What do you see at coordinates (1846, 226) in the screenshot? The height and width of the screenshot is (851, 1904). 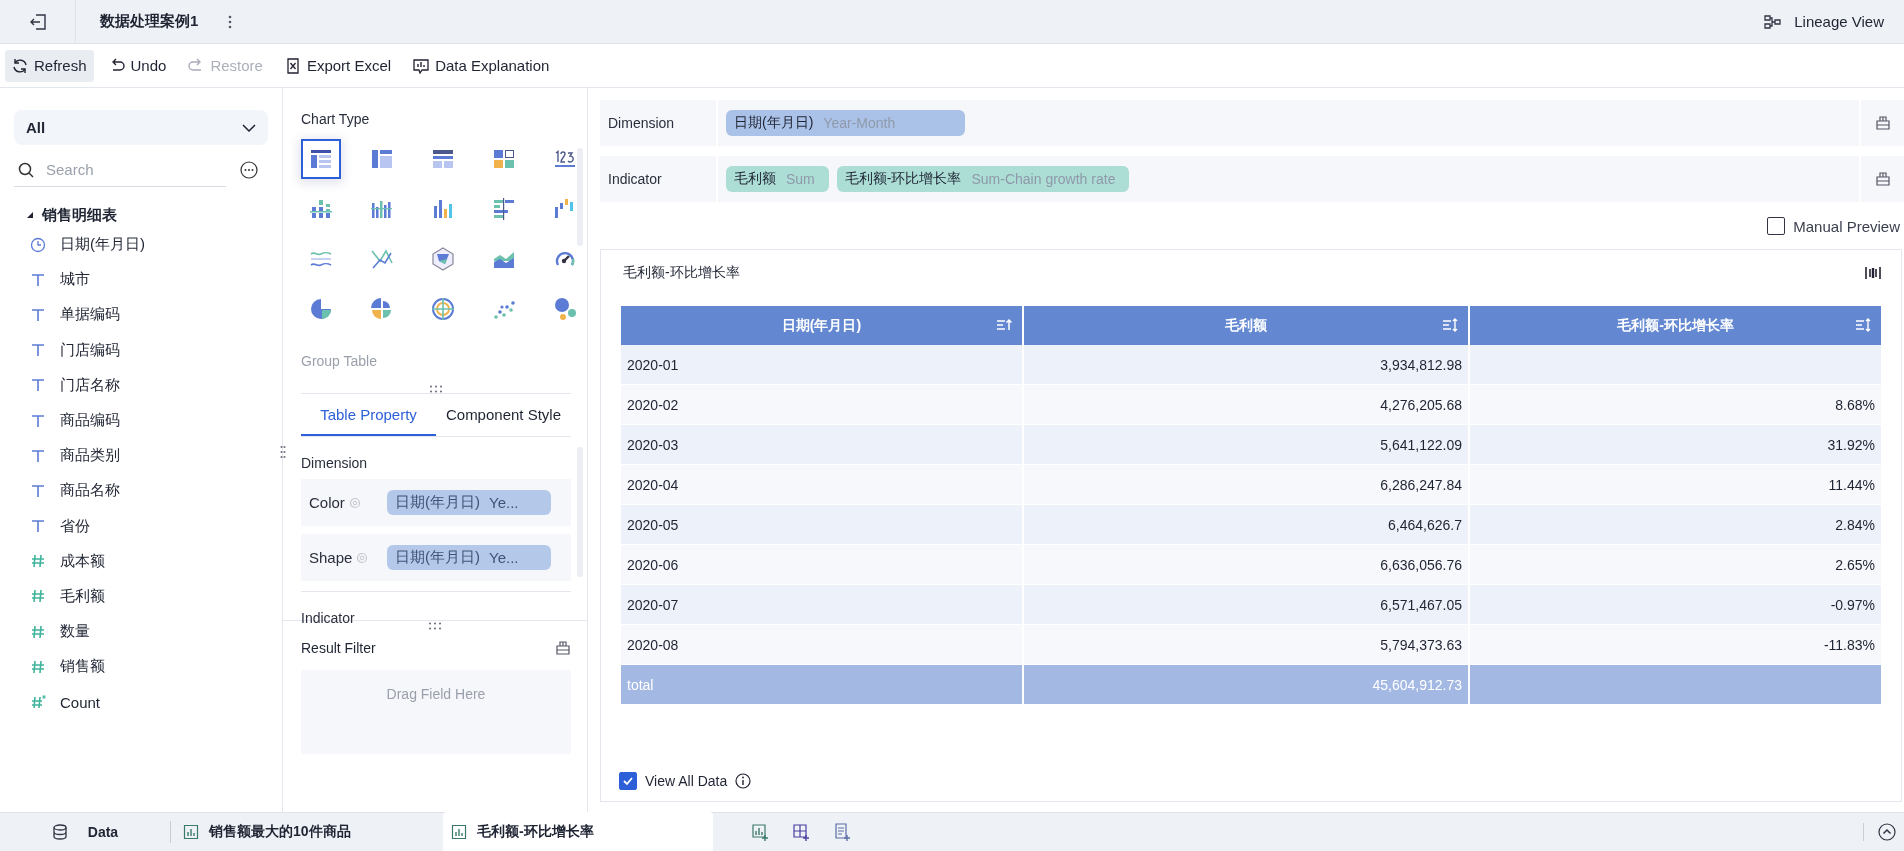 I see `checkbox-label: Manual Preview` at bounding box center [1846, 226].